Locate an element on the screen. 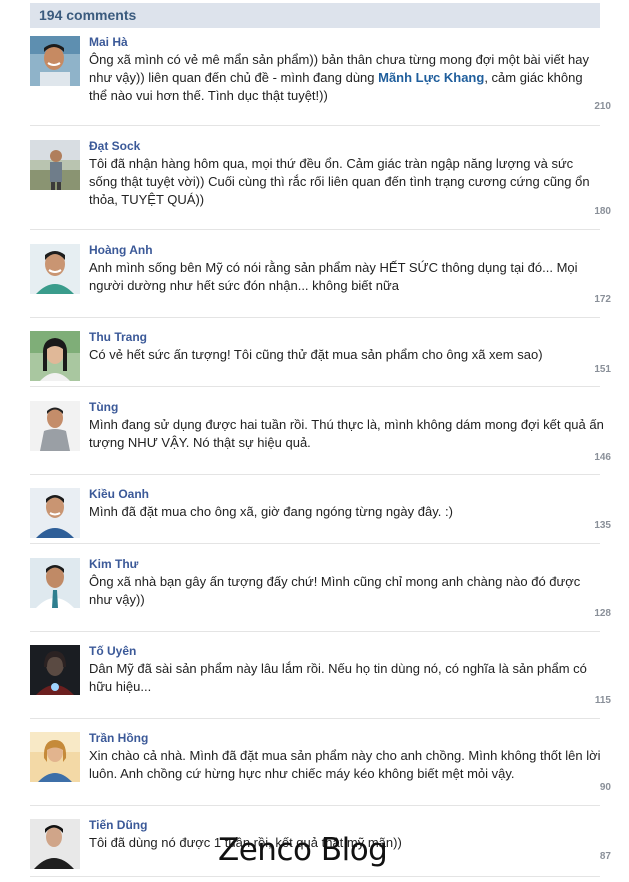 This screenshot has width=629, height=882. comment-author: Tiến Dũng is located at coordinates (118, 825).